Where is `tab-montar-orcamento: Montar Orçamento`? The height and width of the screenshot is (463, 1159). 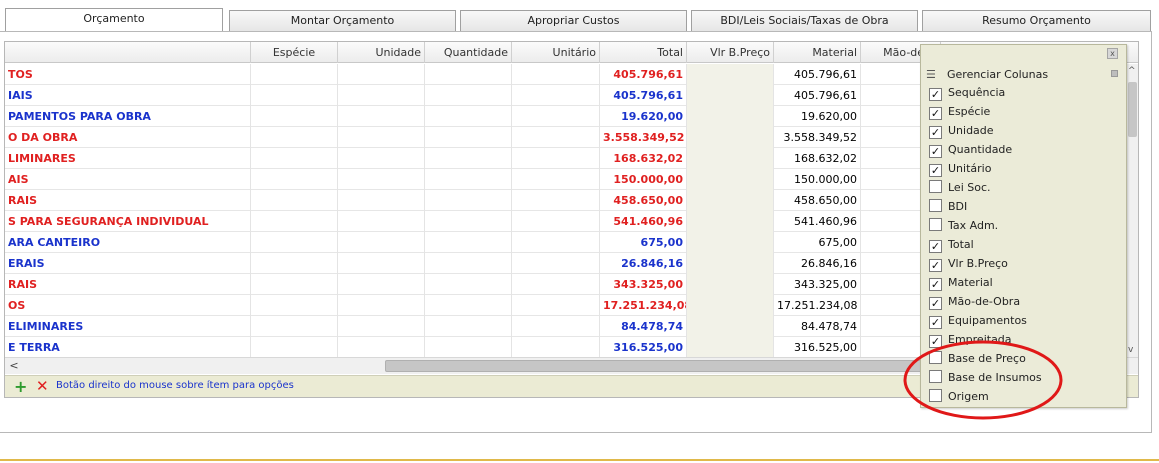
tab-montar-orcamento: Montar Orçamento is located at coordinates (342, 20).